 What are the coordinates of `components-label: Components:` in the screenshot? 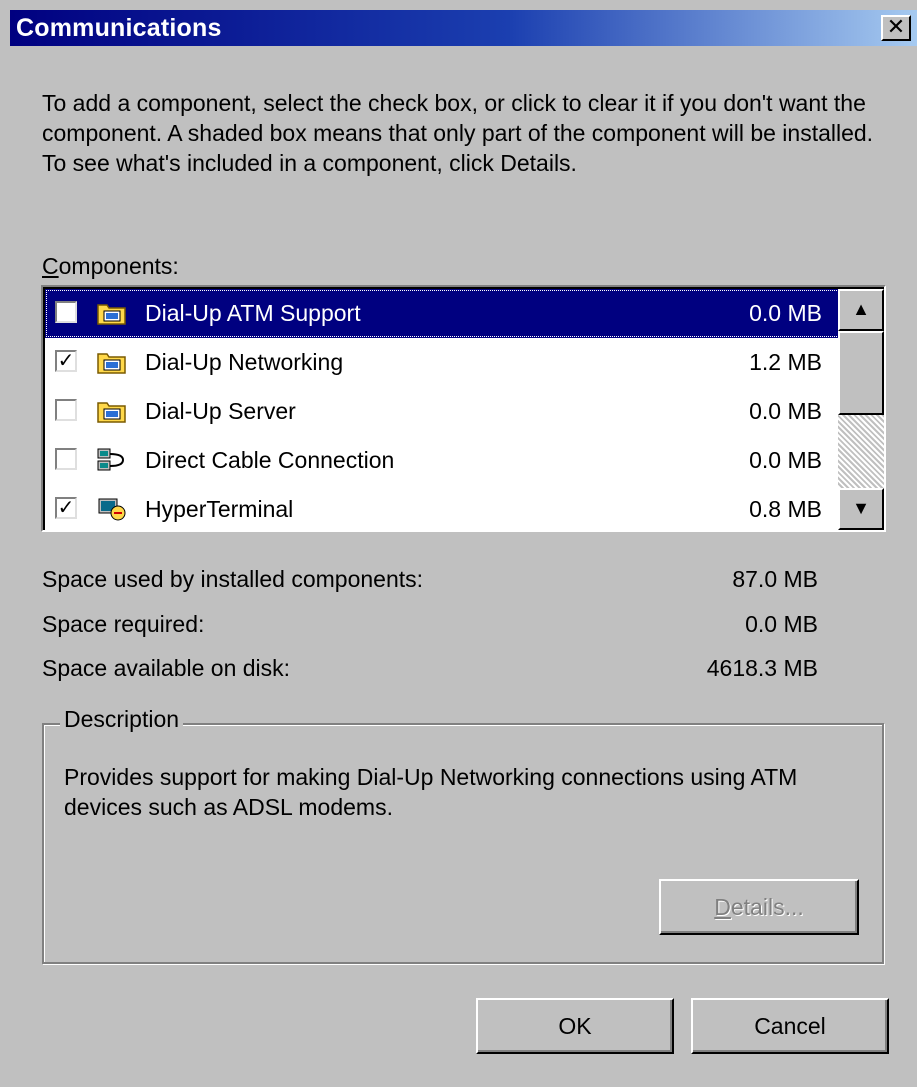 It's located at (110, 266).